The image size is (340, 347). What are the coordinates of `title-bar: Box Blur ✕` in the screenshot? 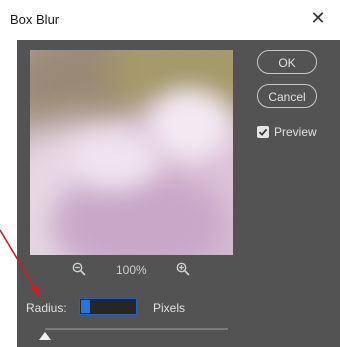 It's located at (170, 20).